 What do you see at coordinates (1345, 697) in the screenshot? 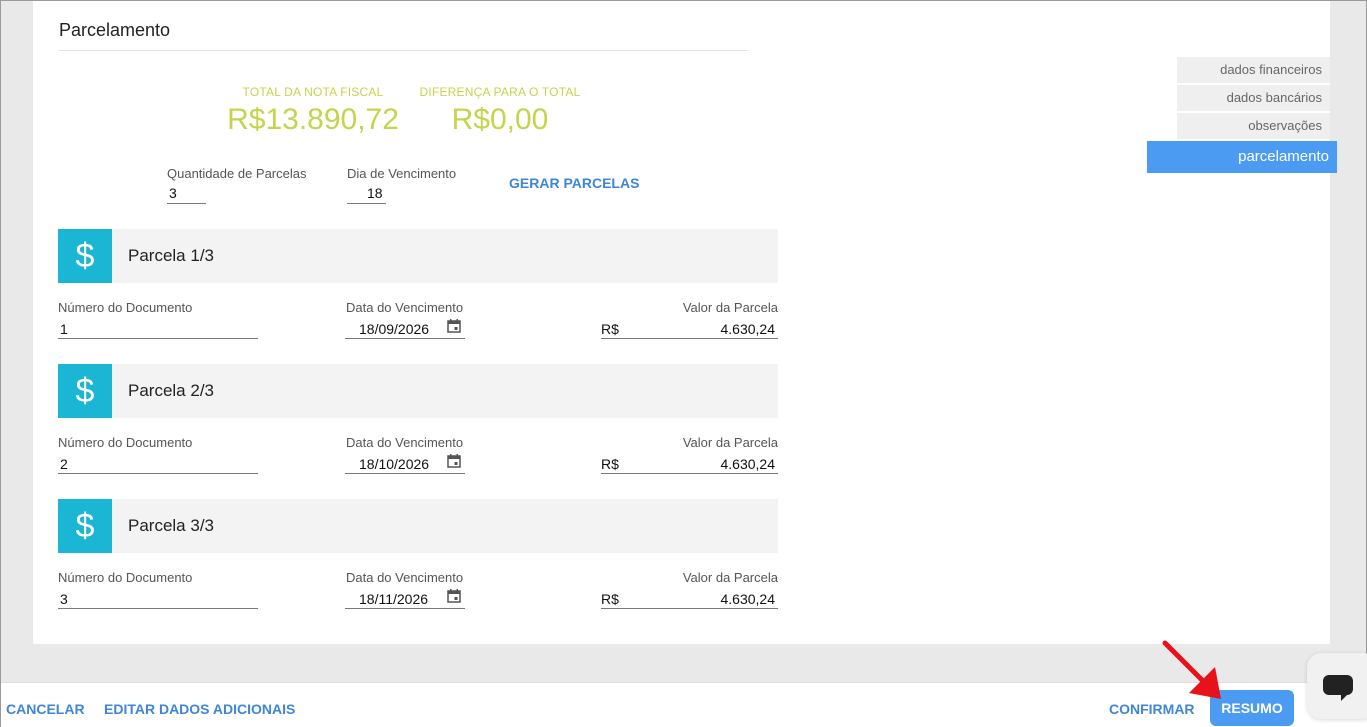
I see `chat-icon-tail` at bounding box center [1345, 697].